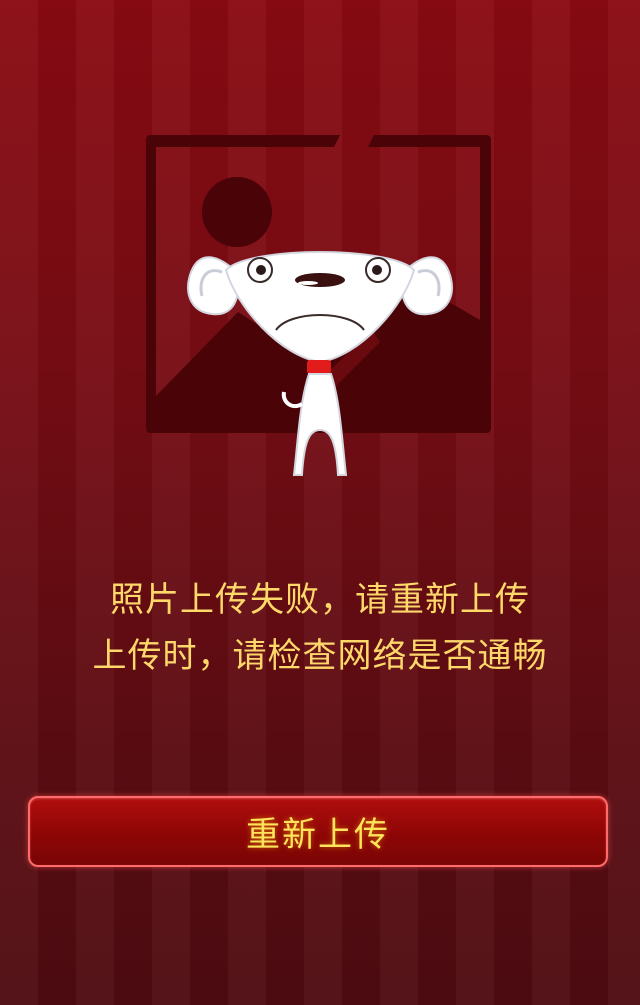 This screenshot has width=640, height=1005. Describe the element at coordinates (320, 600) in the screenshot. I see `error-message-line-1: 照片上传失败，请重新上传` at that location.